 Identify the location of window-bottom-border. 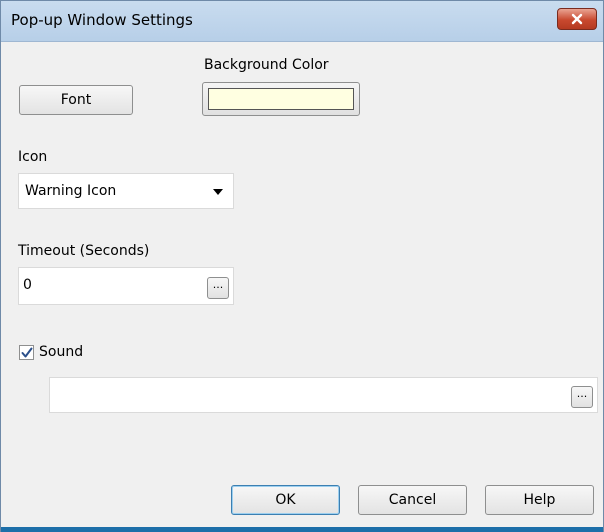
(302, 529).